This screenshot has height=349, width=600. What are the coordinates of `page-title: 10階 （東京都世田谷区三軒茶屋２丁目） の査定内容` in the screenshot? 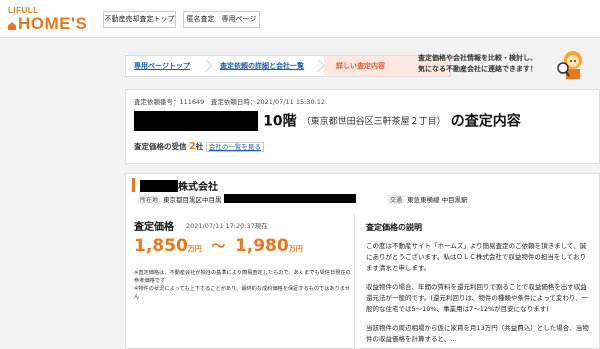 It's located at (327, 122).